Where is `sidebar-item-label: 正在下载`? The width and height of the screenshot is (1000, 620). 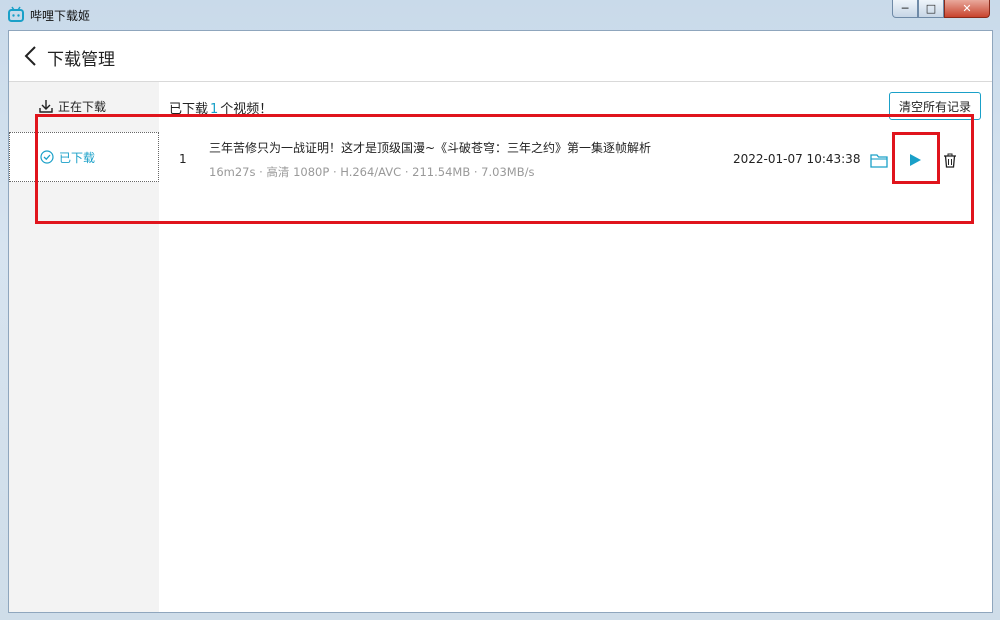 sidebar-item-label: 正在下载 is located at coordinates (82, 106).